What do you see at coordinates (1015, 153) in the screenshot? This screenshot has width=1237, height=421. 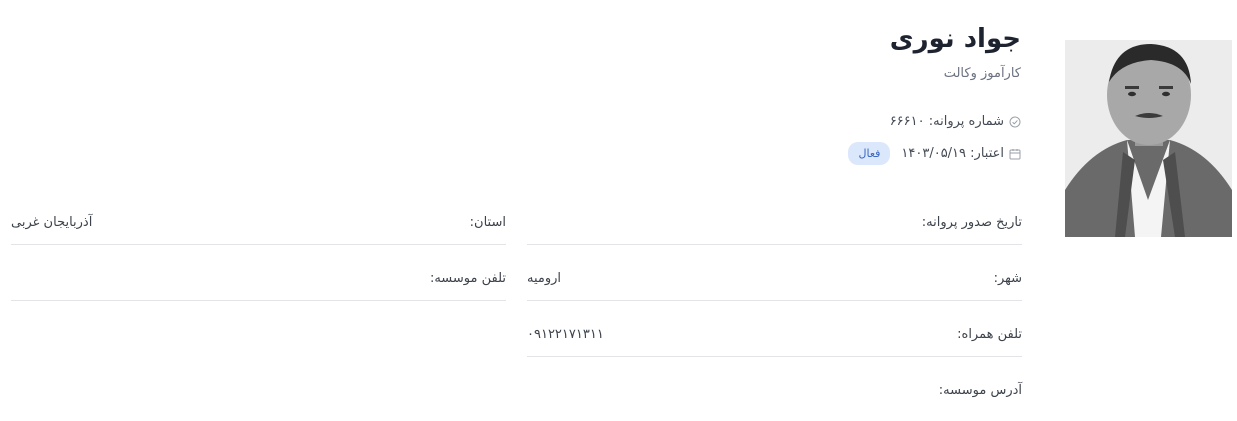 I see `calendar-icon` at bounding box center [1015, 153].